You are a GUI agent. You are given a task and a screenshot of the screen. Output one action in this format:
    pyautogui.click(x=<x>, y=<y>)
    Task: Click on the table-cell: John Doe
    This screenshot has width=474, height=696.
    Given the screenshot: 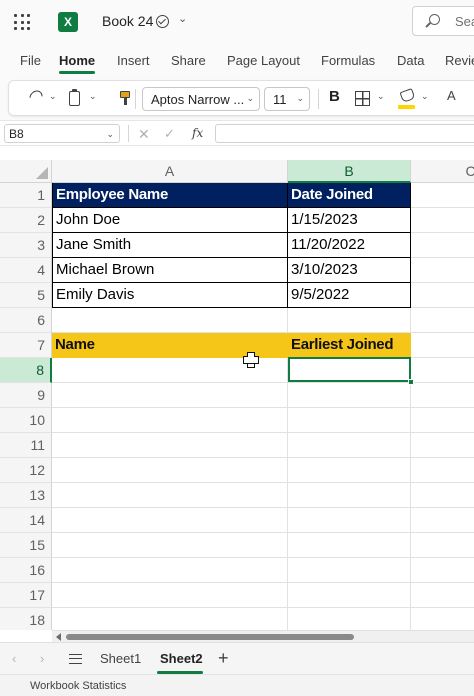 What is the action you would take?
    pyautogui.click(x=170, y=220)
    